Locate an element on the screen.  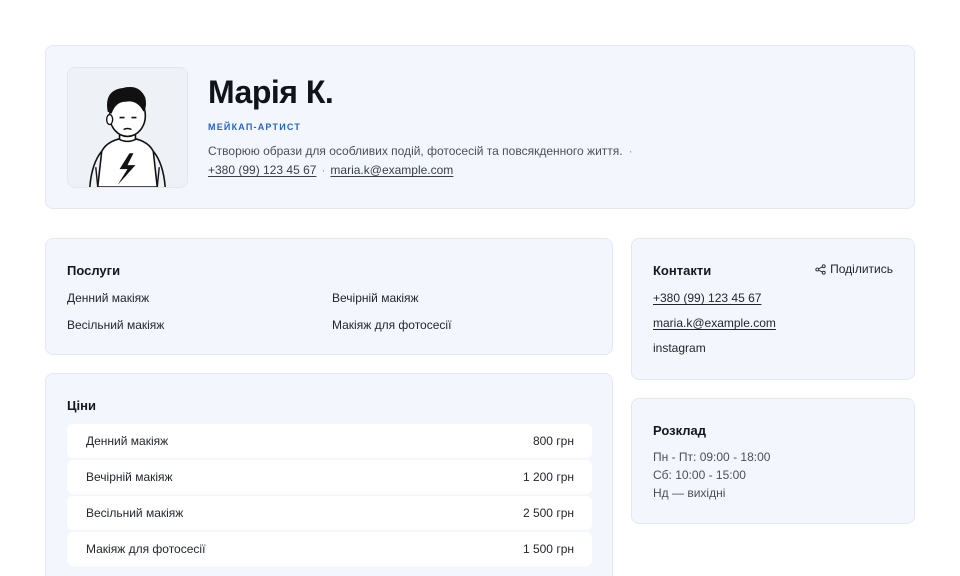
price-row: Денний макіяж 800 грн is located at coordinates (329, 441).